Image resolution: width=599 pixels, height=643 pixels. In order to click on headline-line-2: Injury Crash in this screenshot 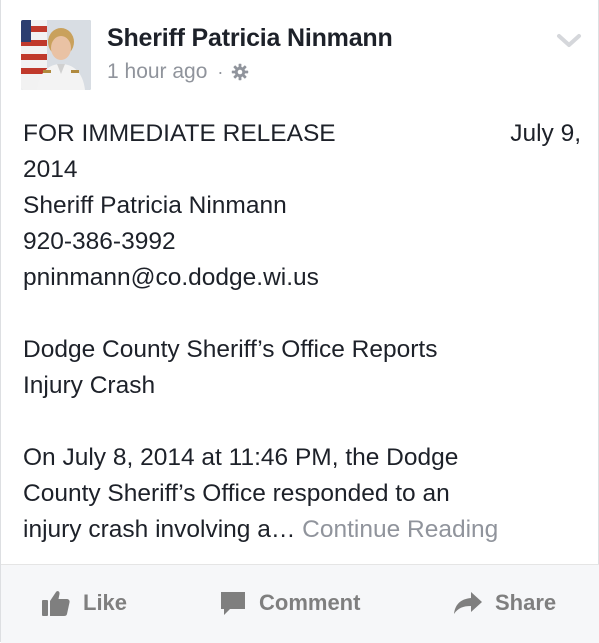, I will do `click(89, 385)`.